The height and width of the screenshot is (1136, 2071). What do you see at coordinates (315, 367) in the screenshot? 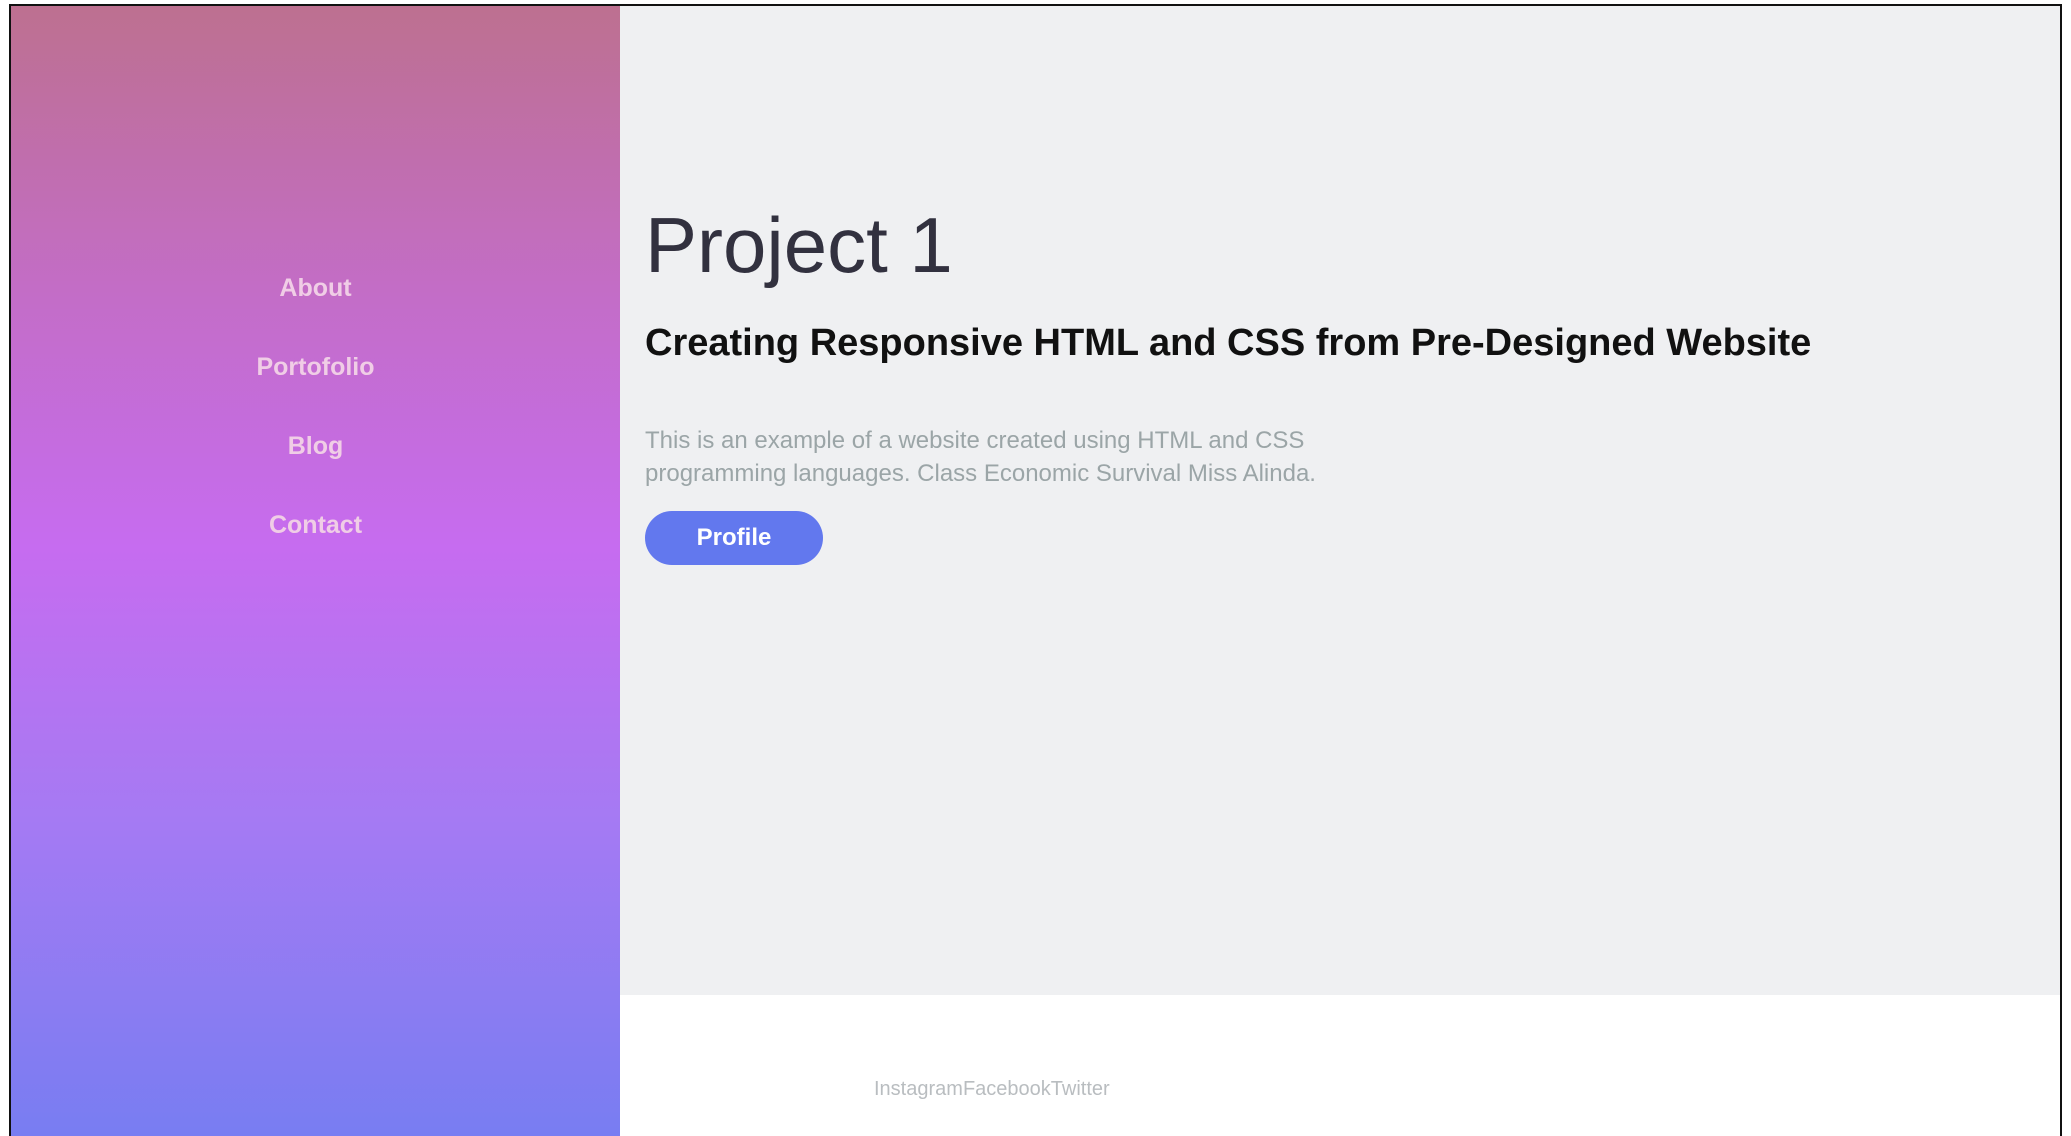
I see `nav-link-portofolio: Portofolio` at bounding box center [315, 367].